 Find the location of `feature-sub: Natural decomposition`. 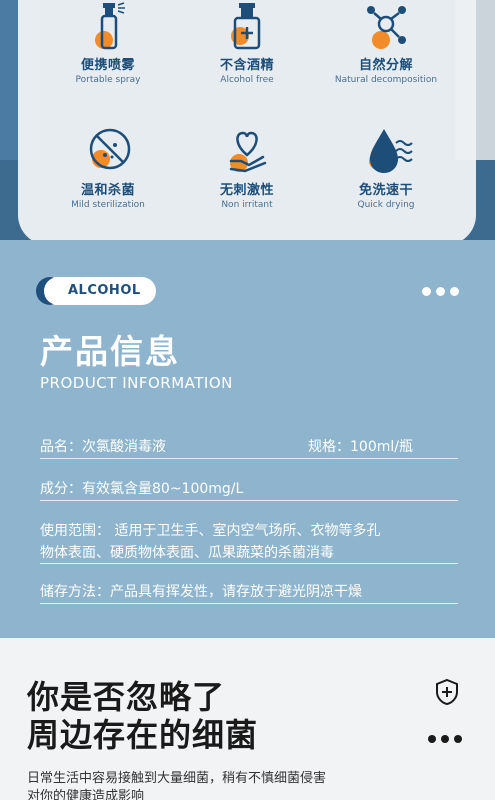

feature-sub: Natural decomposition is located at coordinates (386, 80).